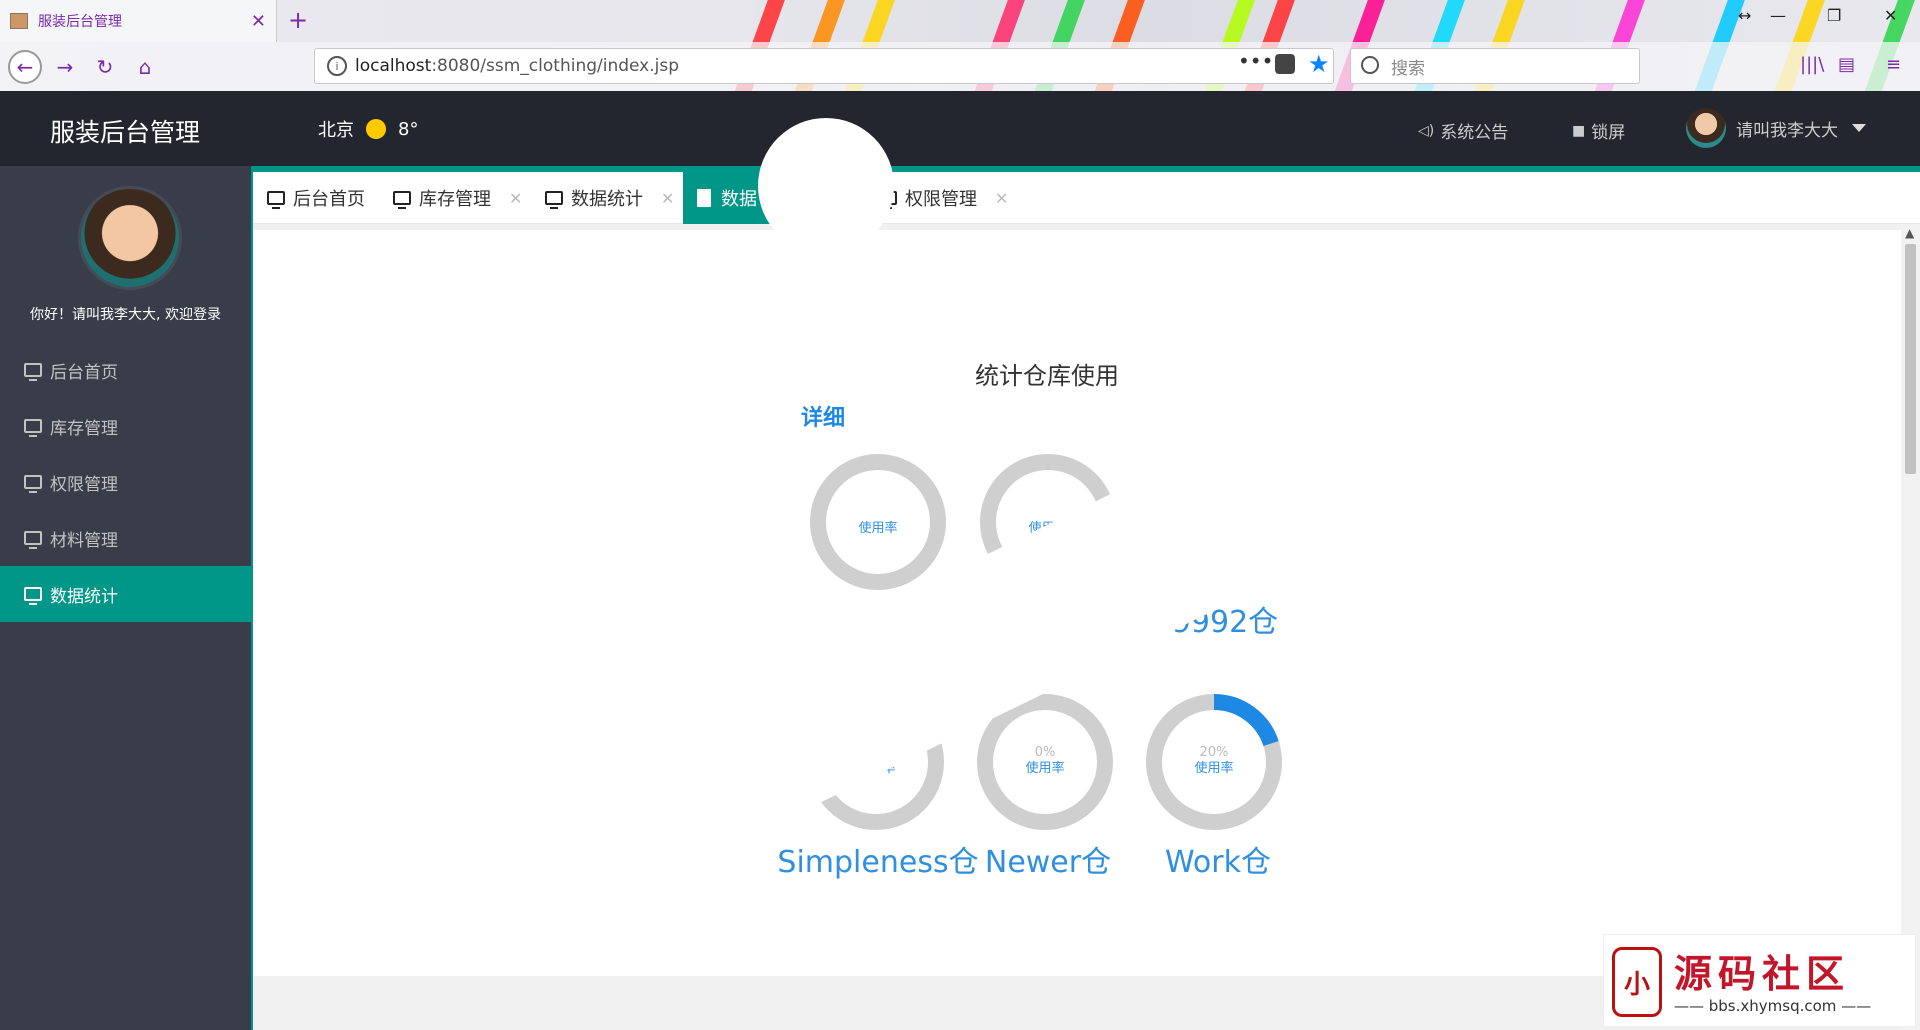  I want to click on user-menu: 请叫我李大大, so click(1776, 128).